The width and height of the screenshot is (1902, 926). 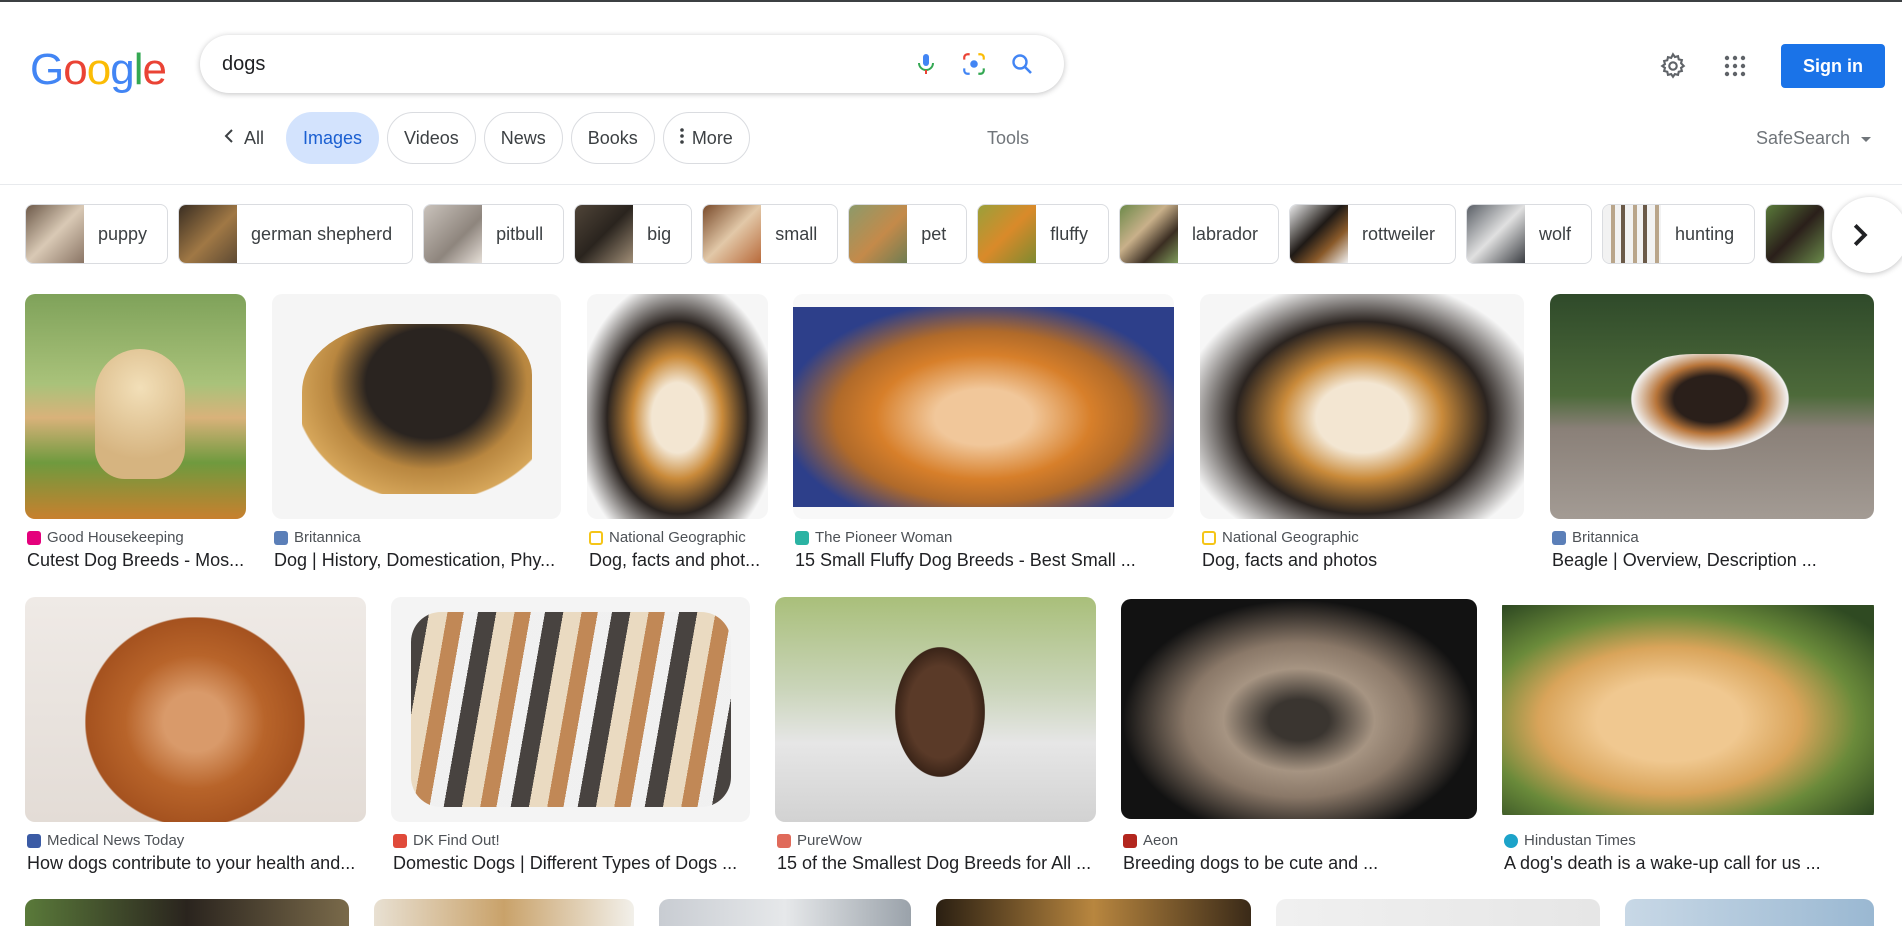 I want to click on tab-all: All, so click(x=243, y=138).